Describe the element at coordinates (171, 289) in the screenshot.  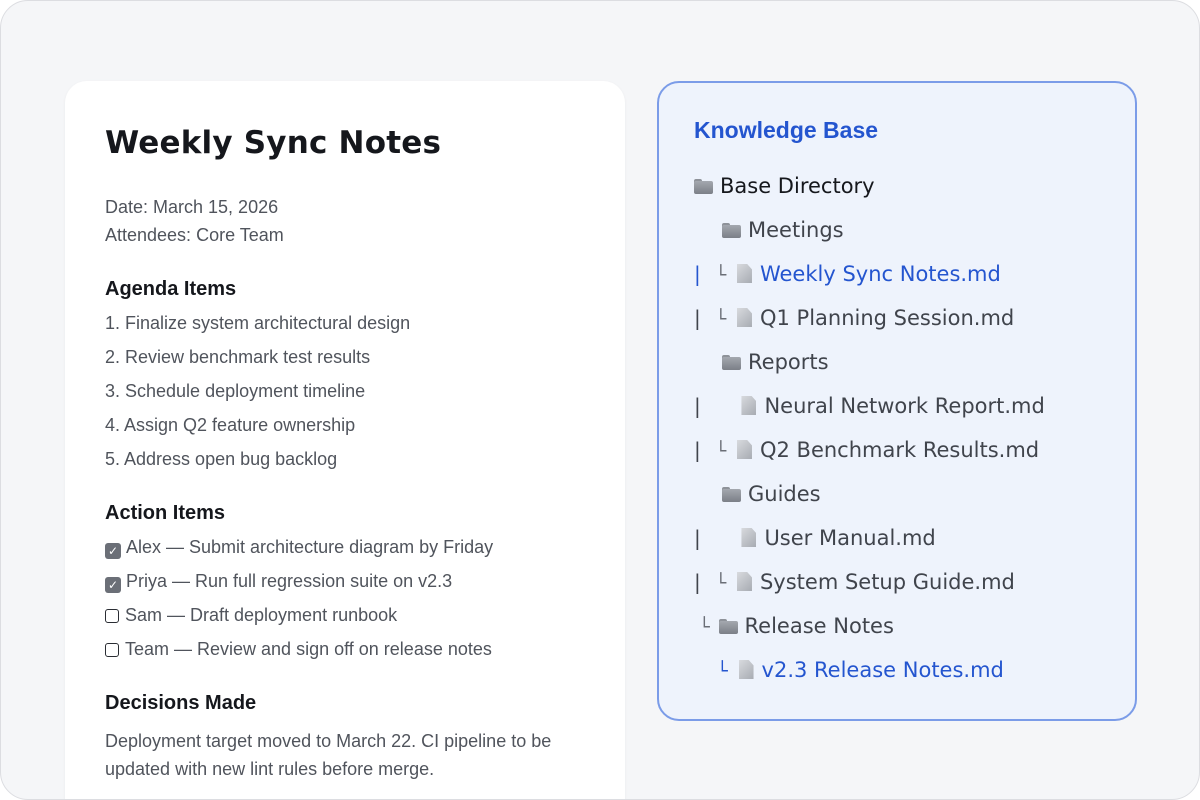
I see `agenda-heading: Agenda Items` at that location.